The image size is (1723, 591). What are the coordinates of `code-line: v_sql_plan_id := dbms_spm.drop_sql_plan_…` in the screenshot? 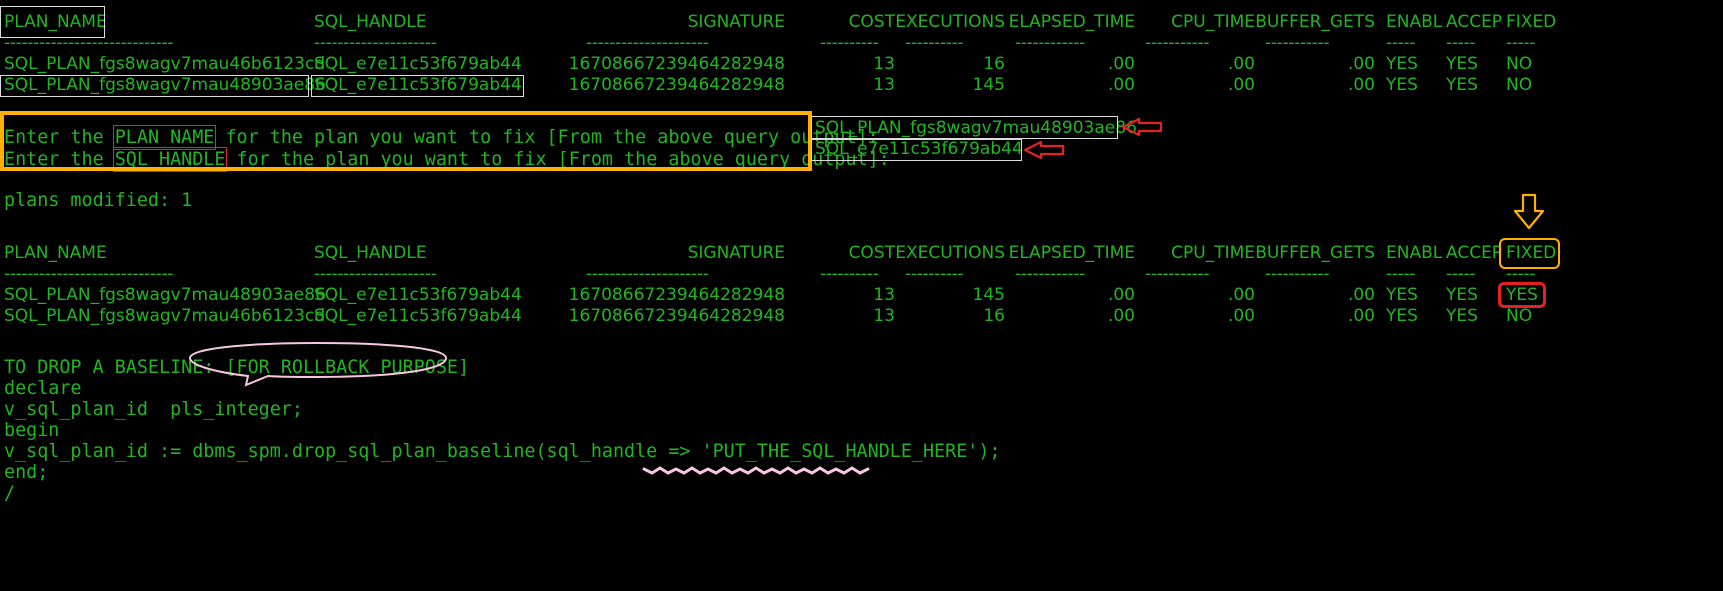 It's located at (502, 451).